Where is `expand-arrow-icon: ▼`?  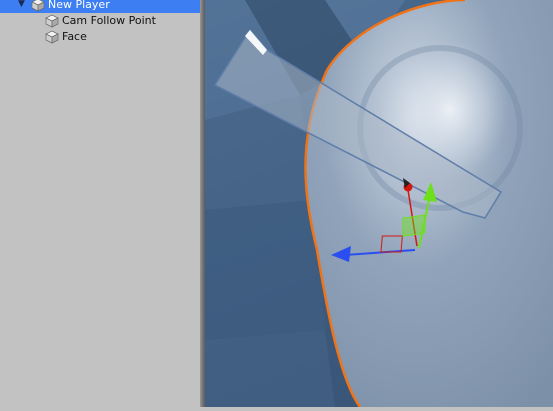 expand-arrow-icon: ▼ is located at coordinates (24, 6).